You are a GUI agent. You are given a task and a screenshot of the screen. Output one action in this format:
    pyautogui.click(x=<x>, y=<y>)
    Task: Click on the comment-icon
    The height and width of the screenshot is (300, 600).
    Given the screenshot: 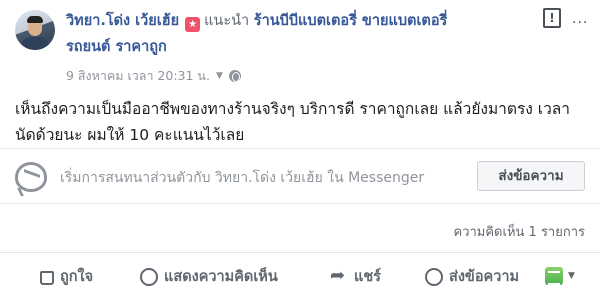 What is the action you would take?
    pyautogui.click(x=149, y=276)
    